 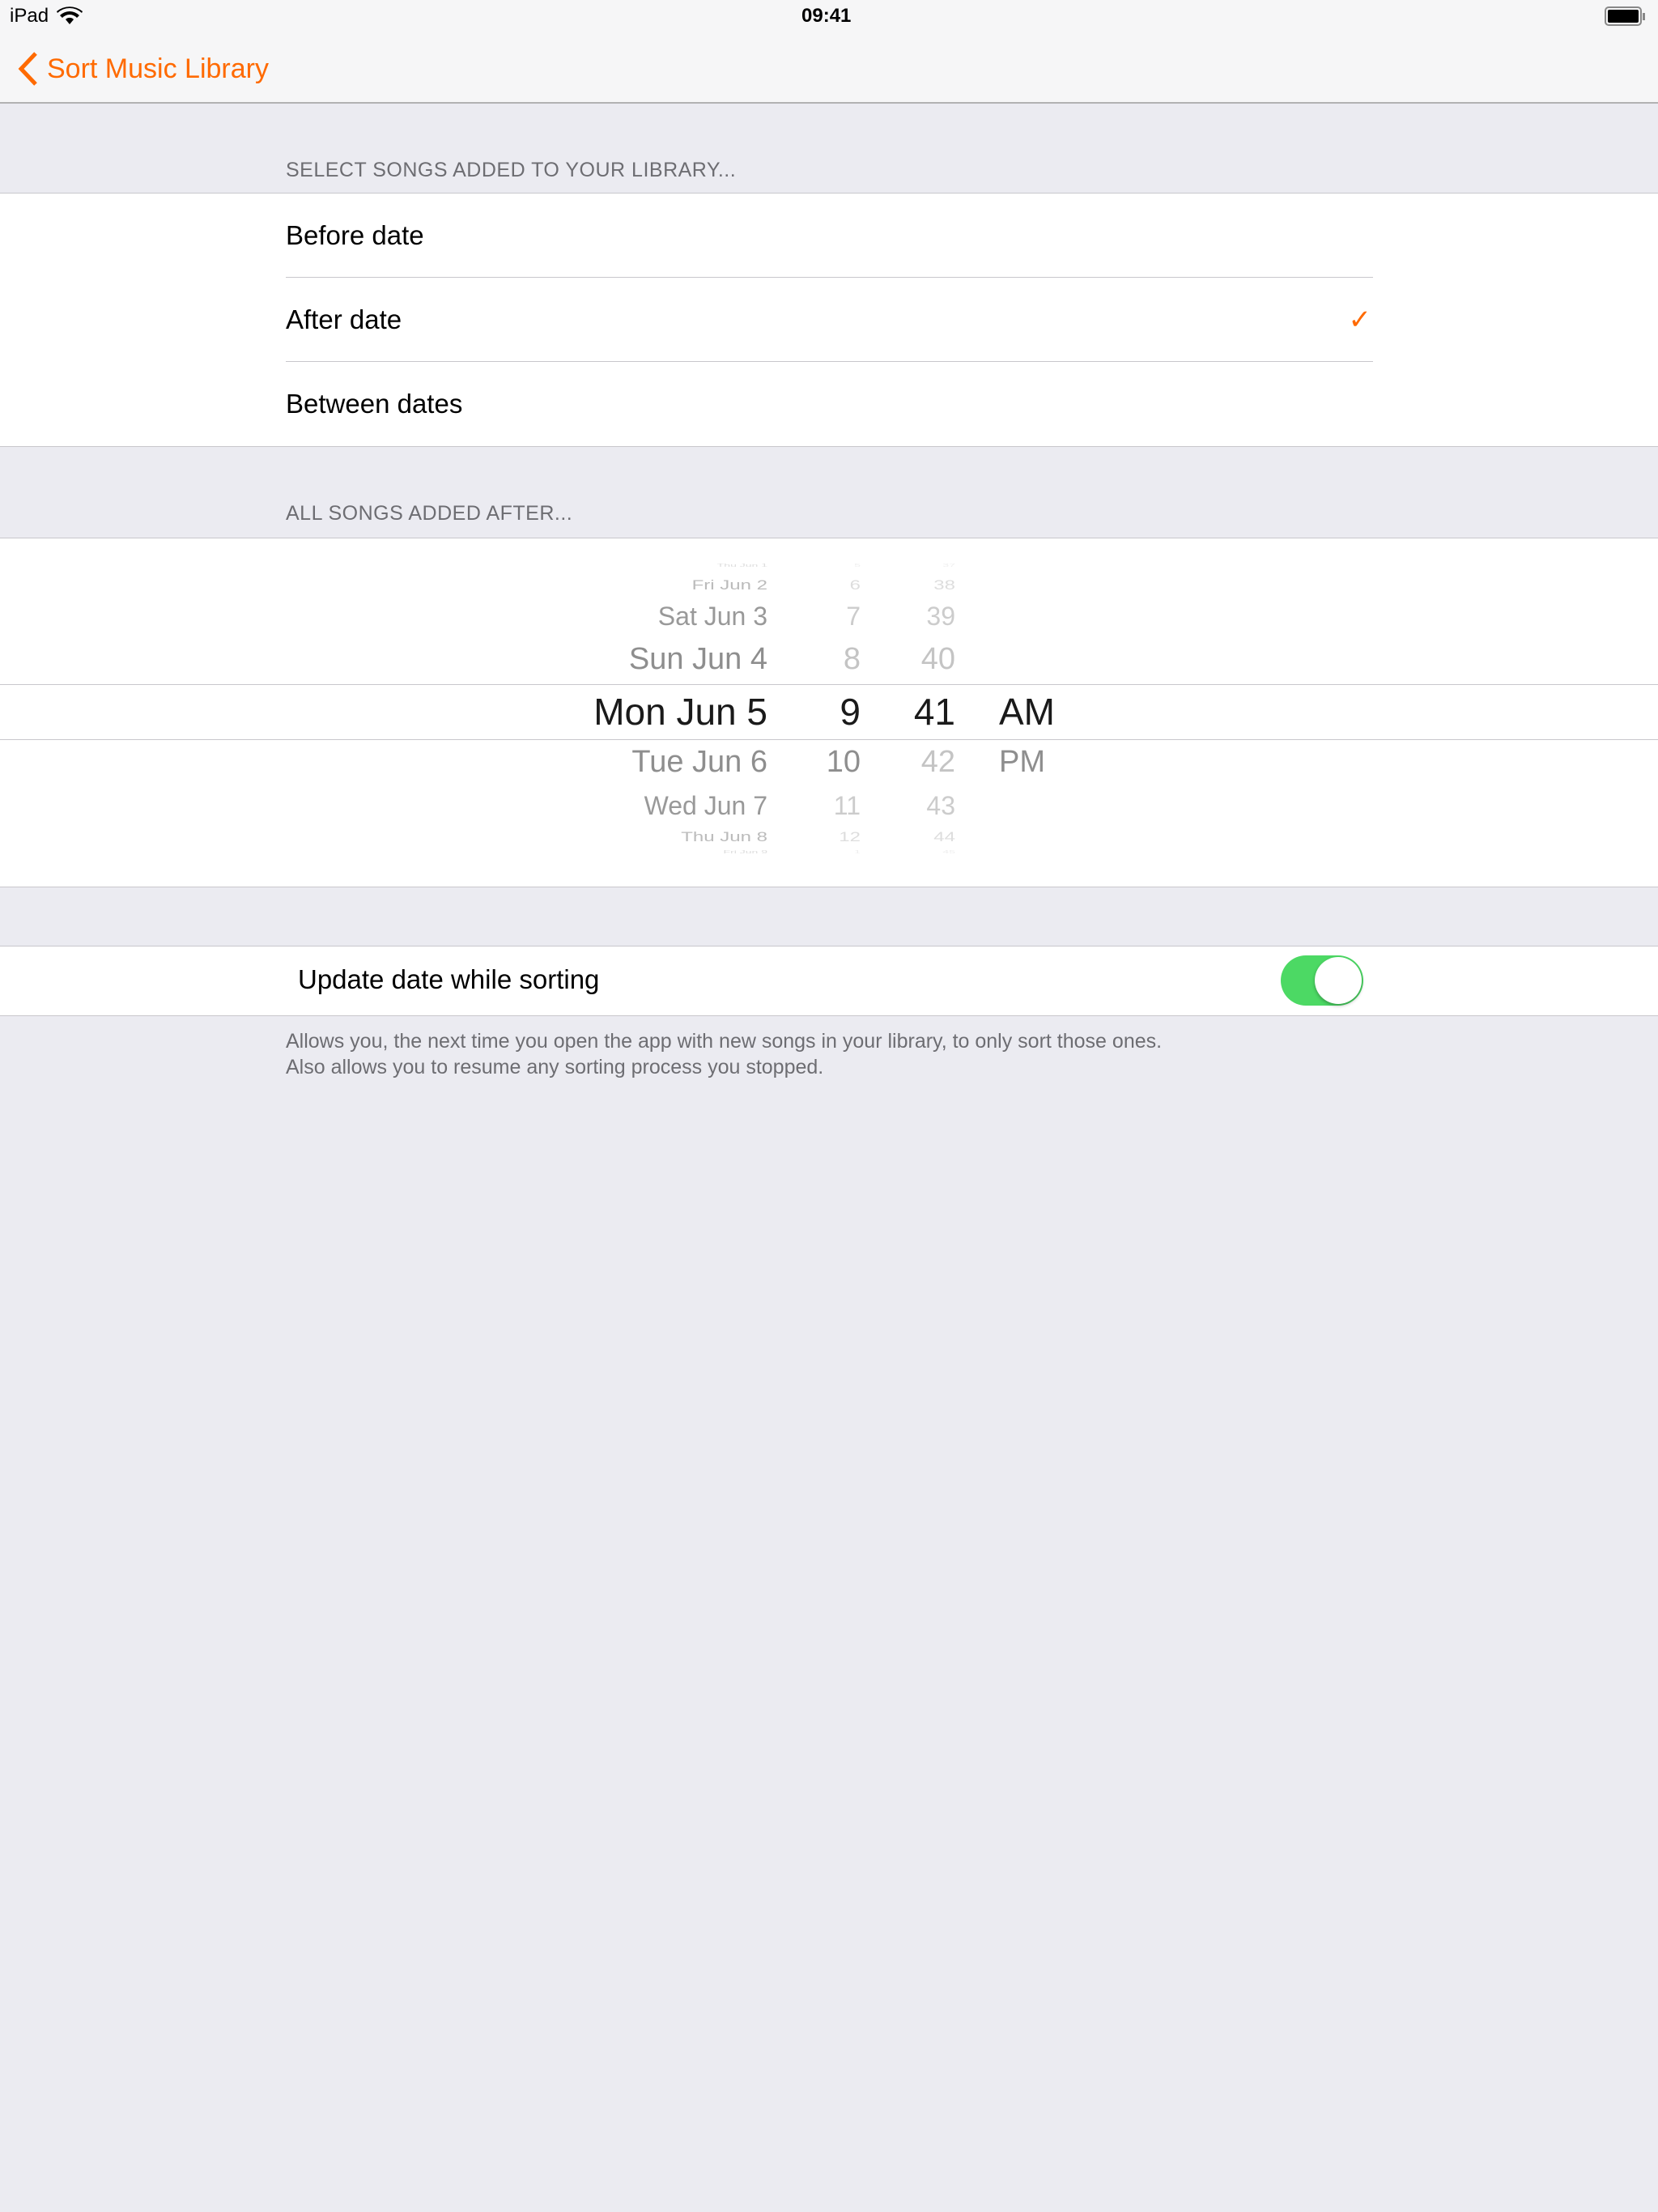 What do you see at coordinates (374, 404) in the screenshot?
I see `option-label: Between dates` at bounding box center [374, 404].